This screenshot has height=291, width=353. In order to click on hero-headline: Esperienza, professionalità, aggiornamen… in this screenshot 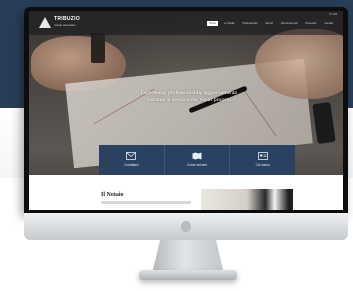, I will do `click(189, 97)`.